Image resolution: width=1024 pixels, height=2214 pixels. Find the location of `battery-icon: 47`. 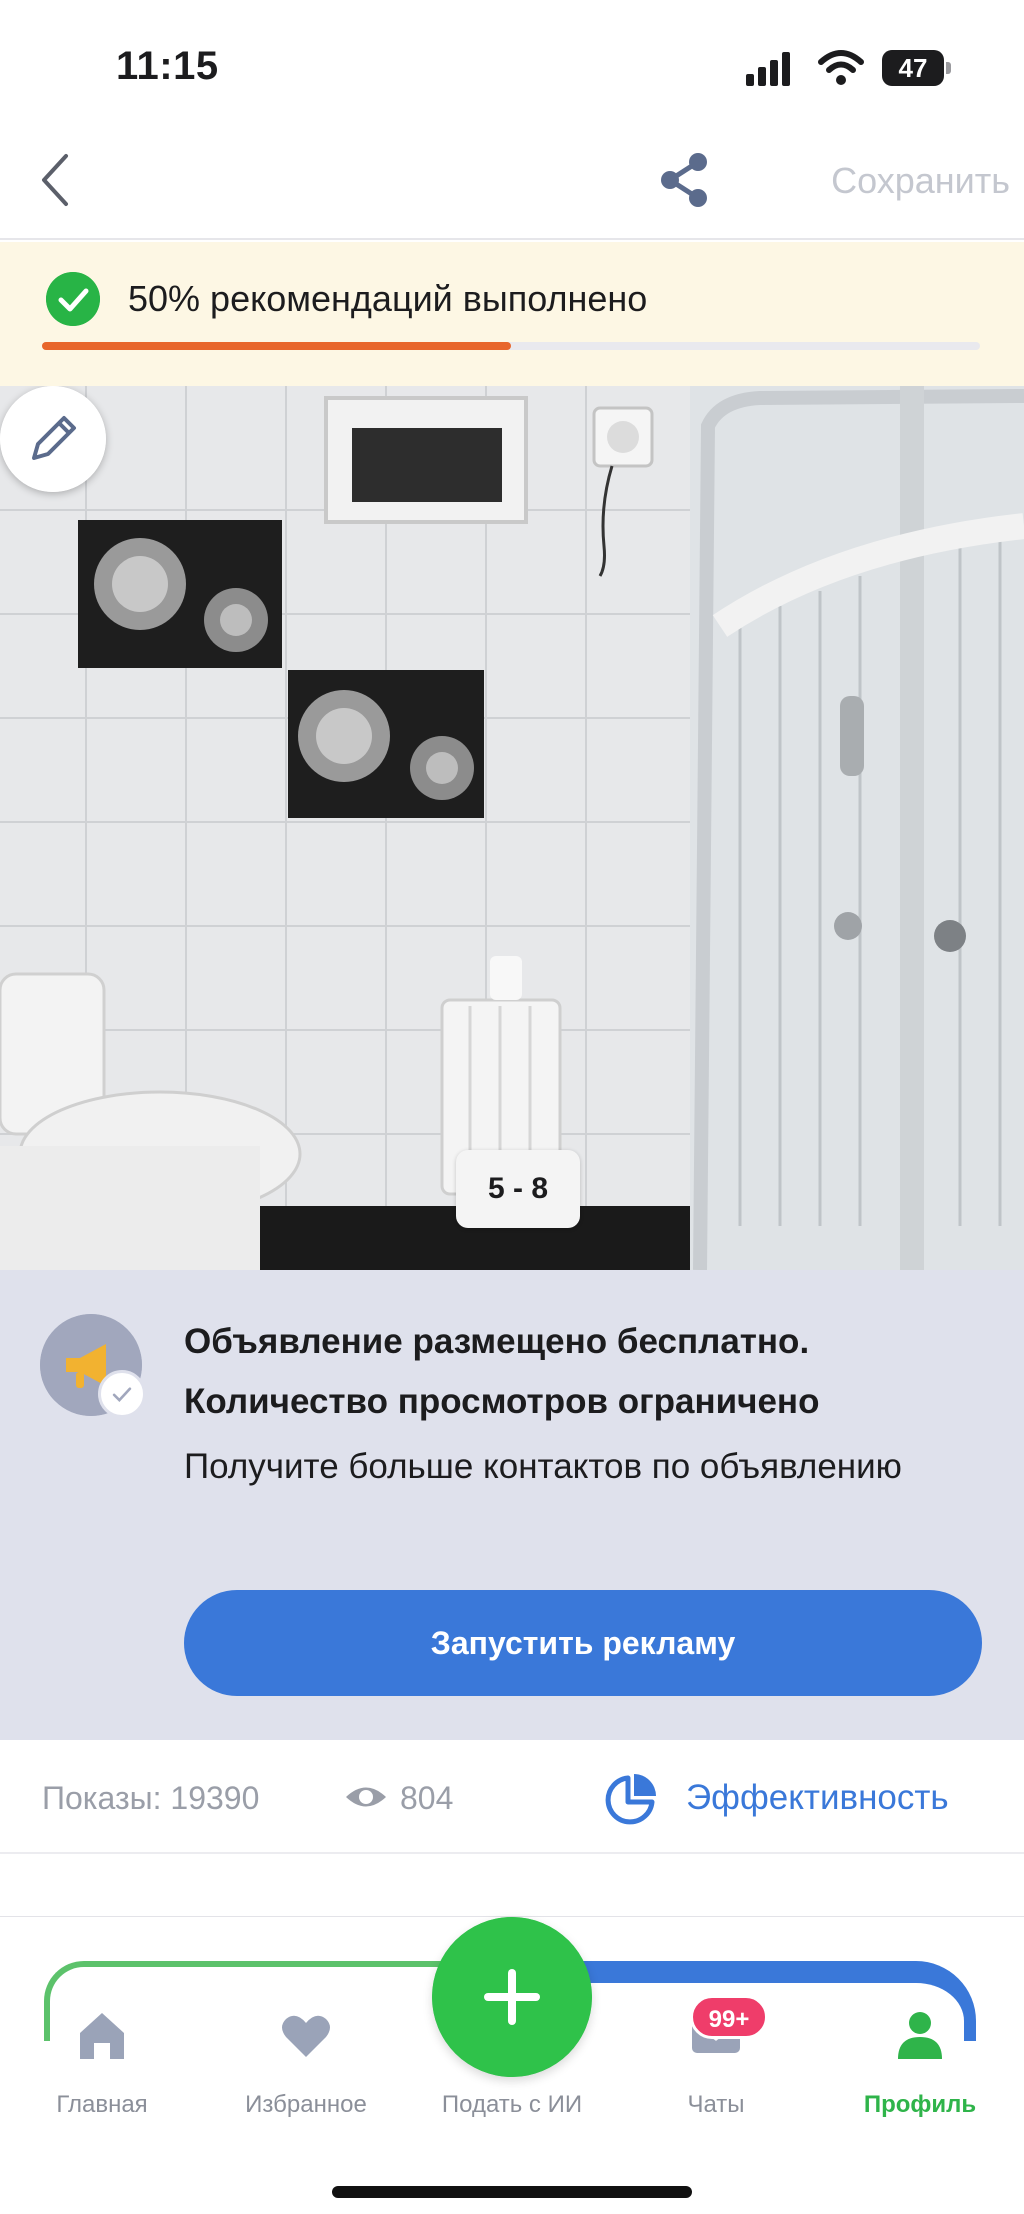

battery-icon: 47 is located at coordinates (917, 68).